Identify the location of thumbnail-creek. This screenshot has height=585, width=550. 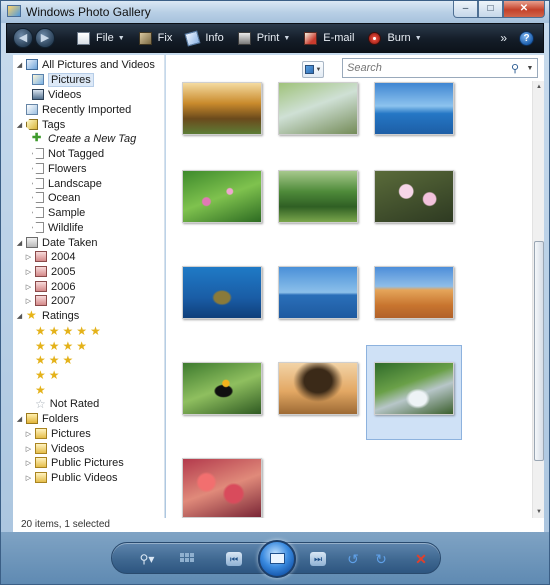
(318, 108).